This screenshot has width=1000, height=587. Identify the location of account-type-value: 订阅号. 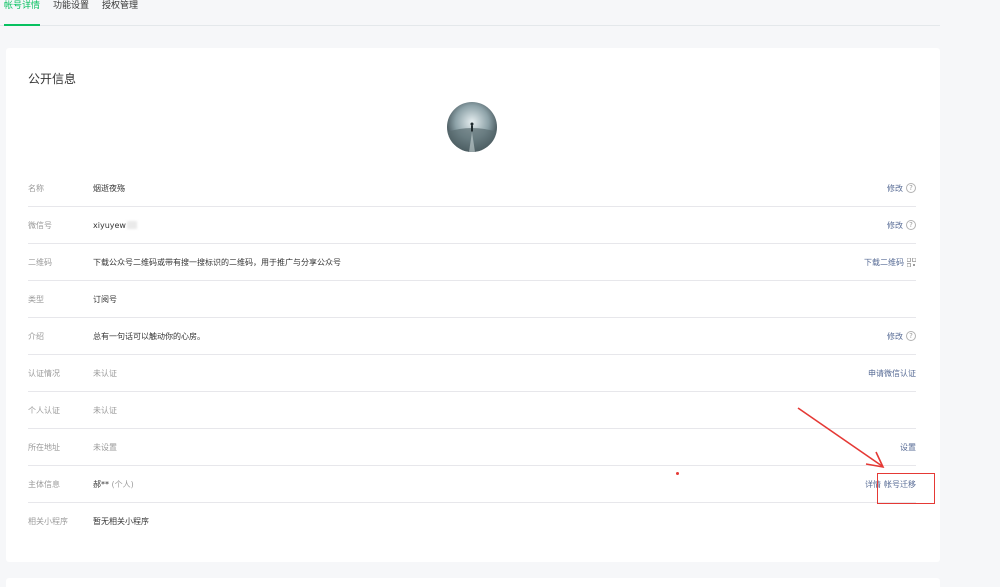
(105, 299).